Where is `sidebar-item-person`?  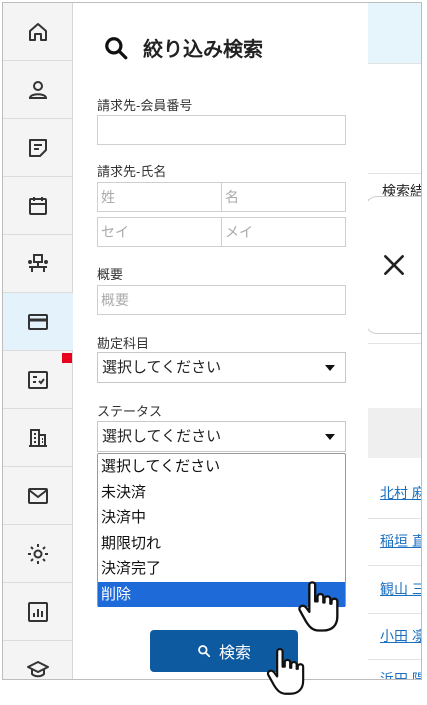 sidebar-item-person is located at coordinates (38, 90).